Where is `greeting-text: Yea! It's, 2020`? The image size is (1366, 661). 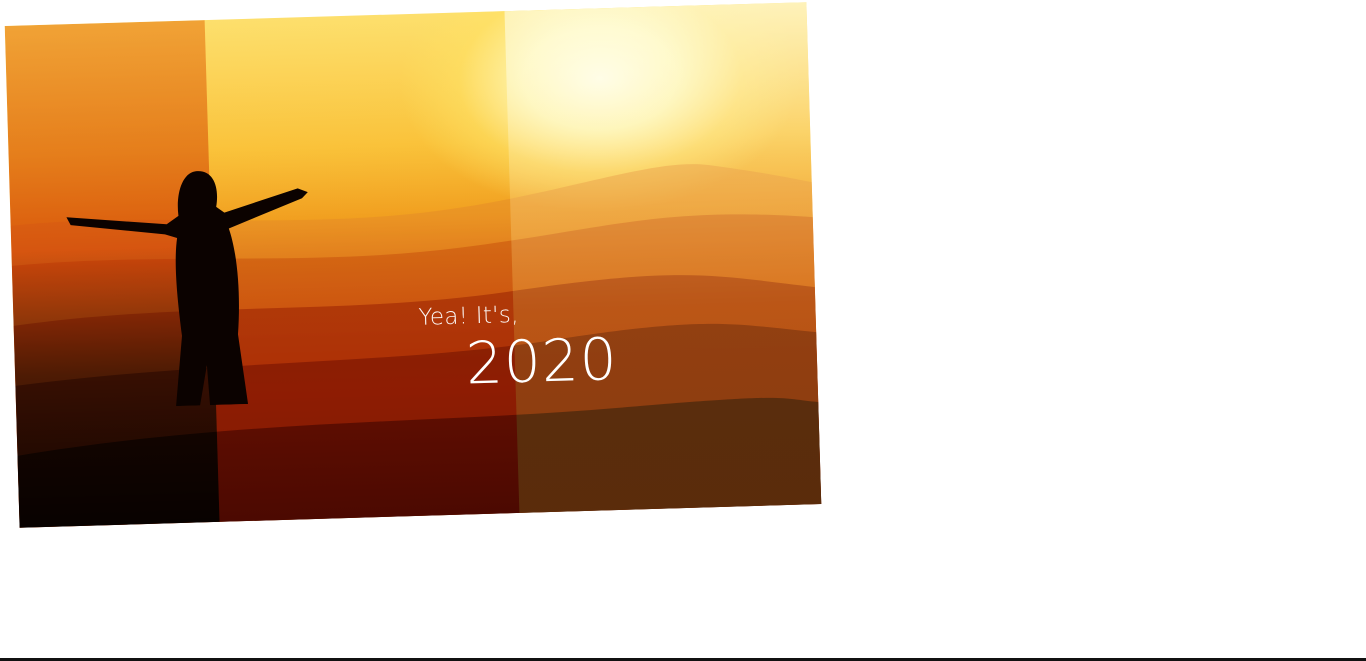
greeting-text: Yea! It's, 2020 is located at coordinates (518, 348).